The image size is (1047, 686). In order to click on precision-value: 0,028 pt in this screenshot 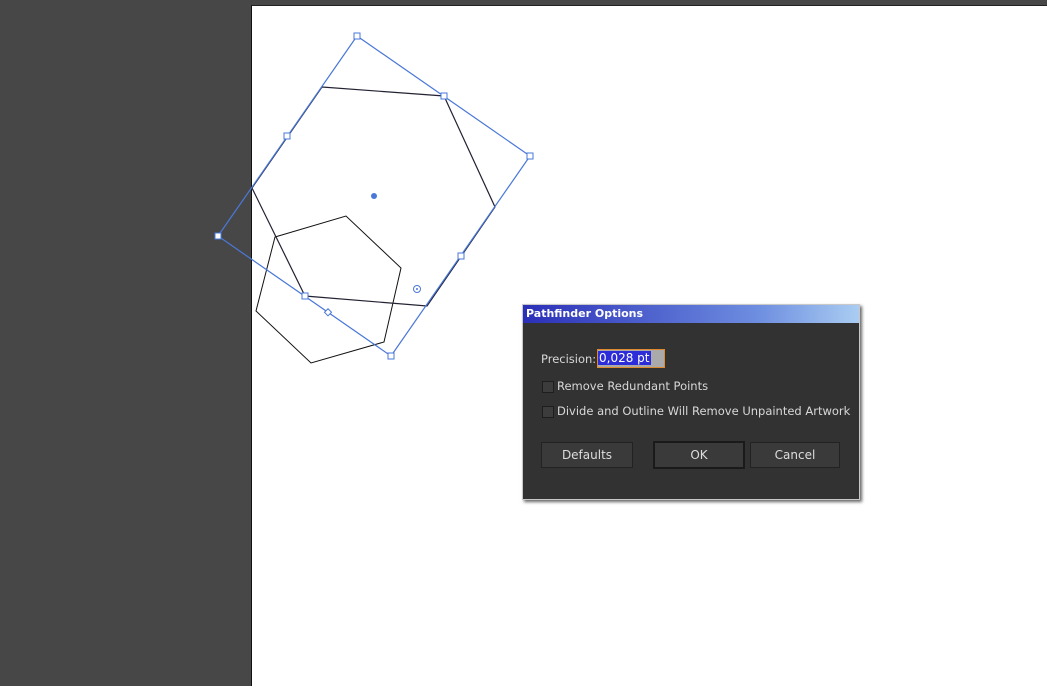, I will do `click(624, 358)`.